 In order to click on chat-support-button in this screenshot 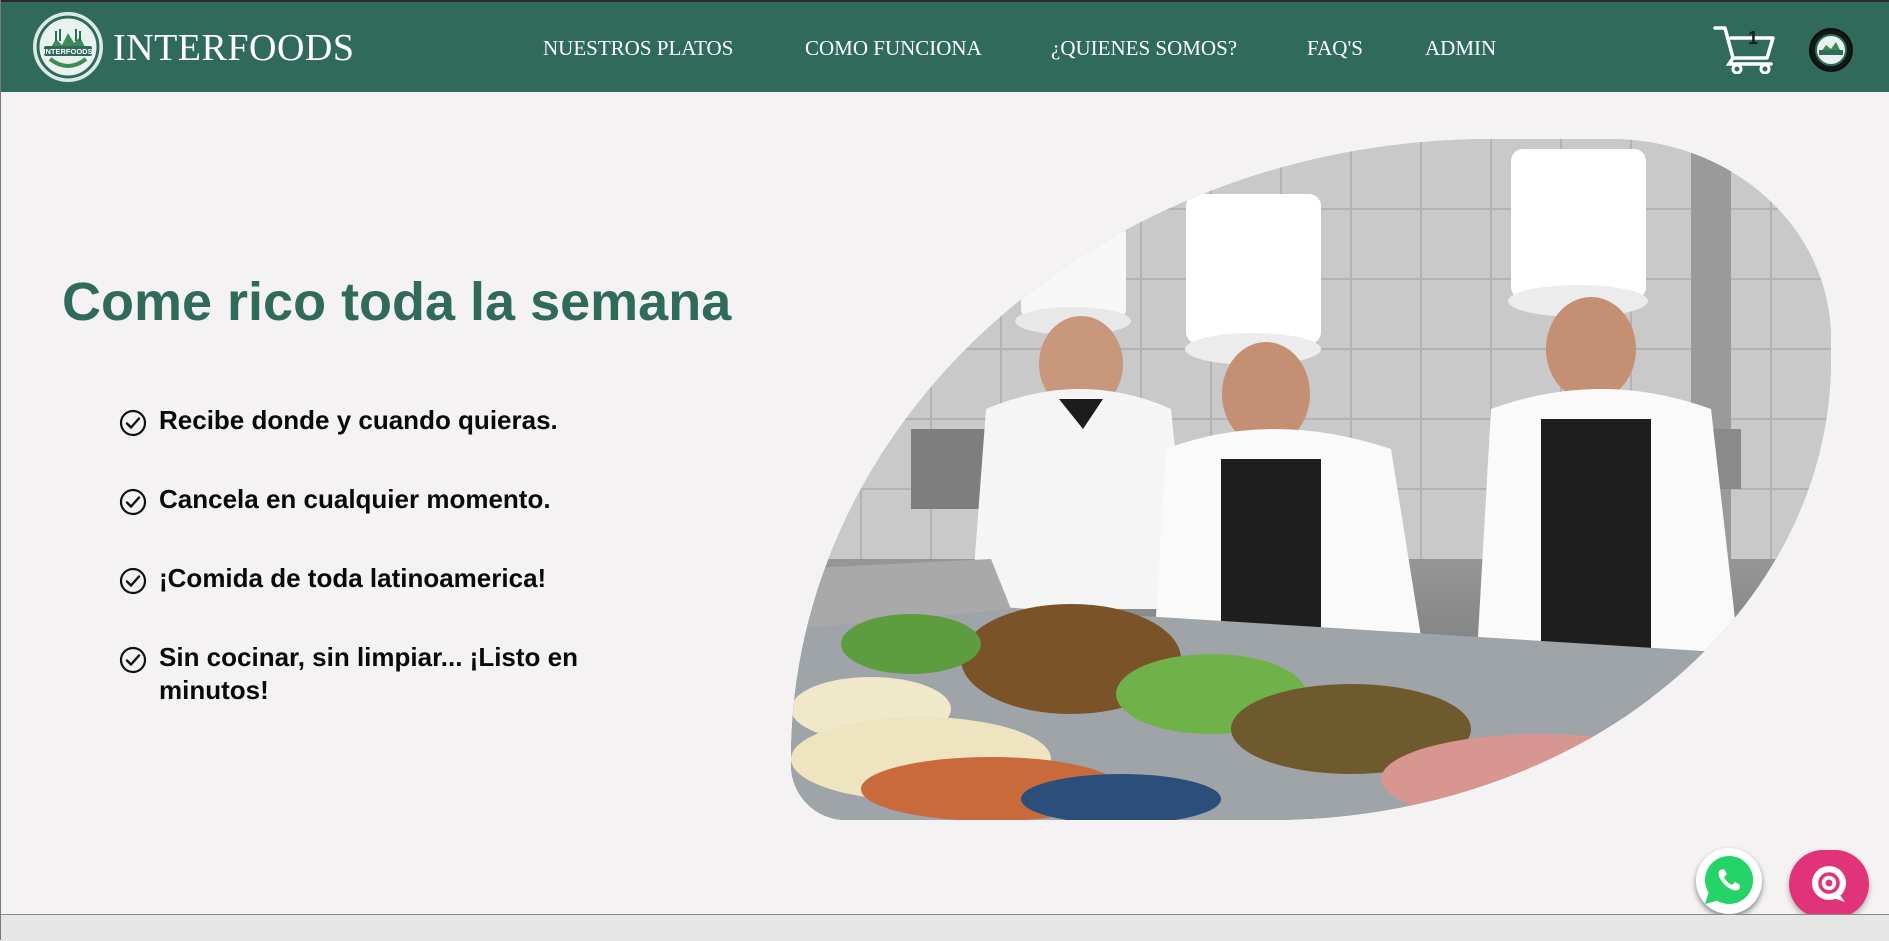, I will do `click(1829, 884)`.